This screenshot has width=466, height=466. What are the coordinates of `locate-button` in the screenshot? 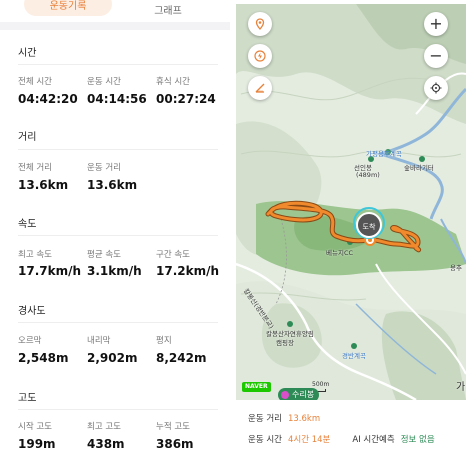 It's located at (436, 88).